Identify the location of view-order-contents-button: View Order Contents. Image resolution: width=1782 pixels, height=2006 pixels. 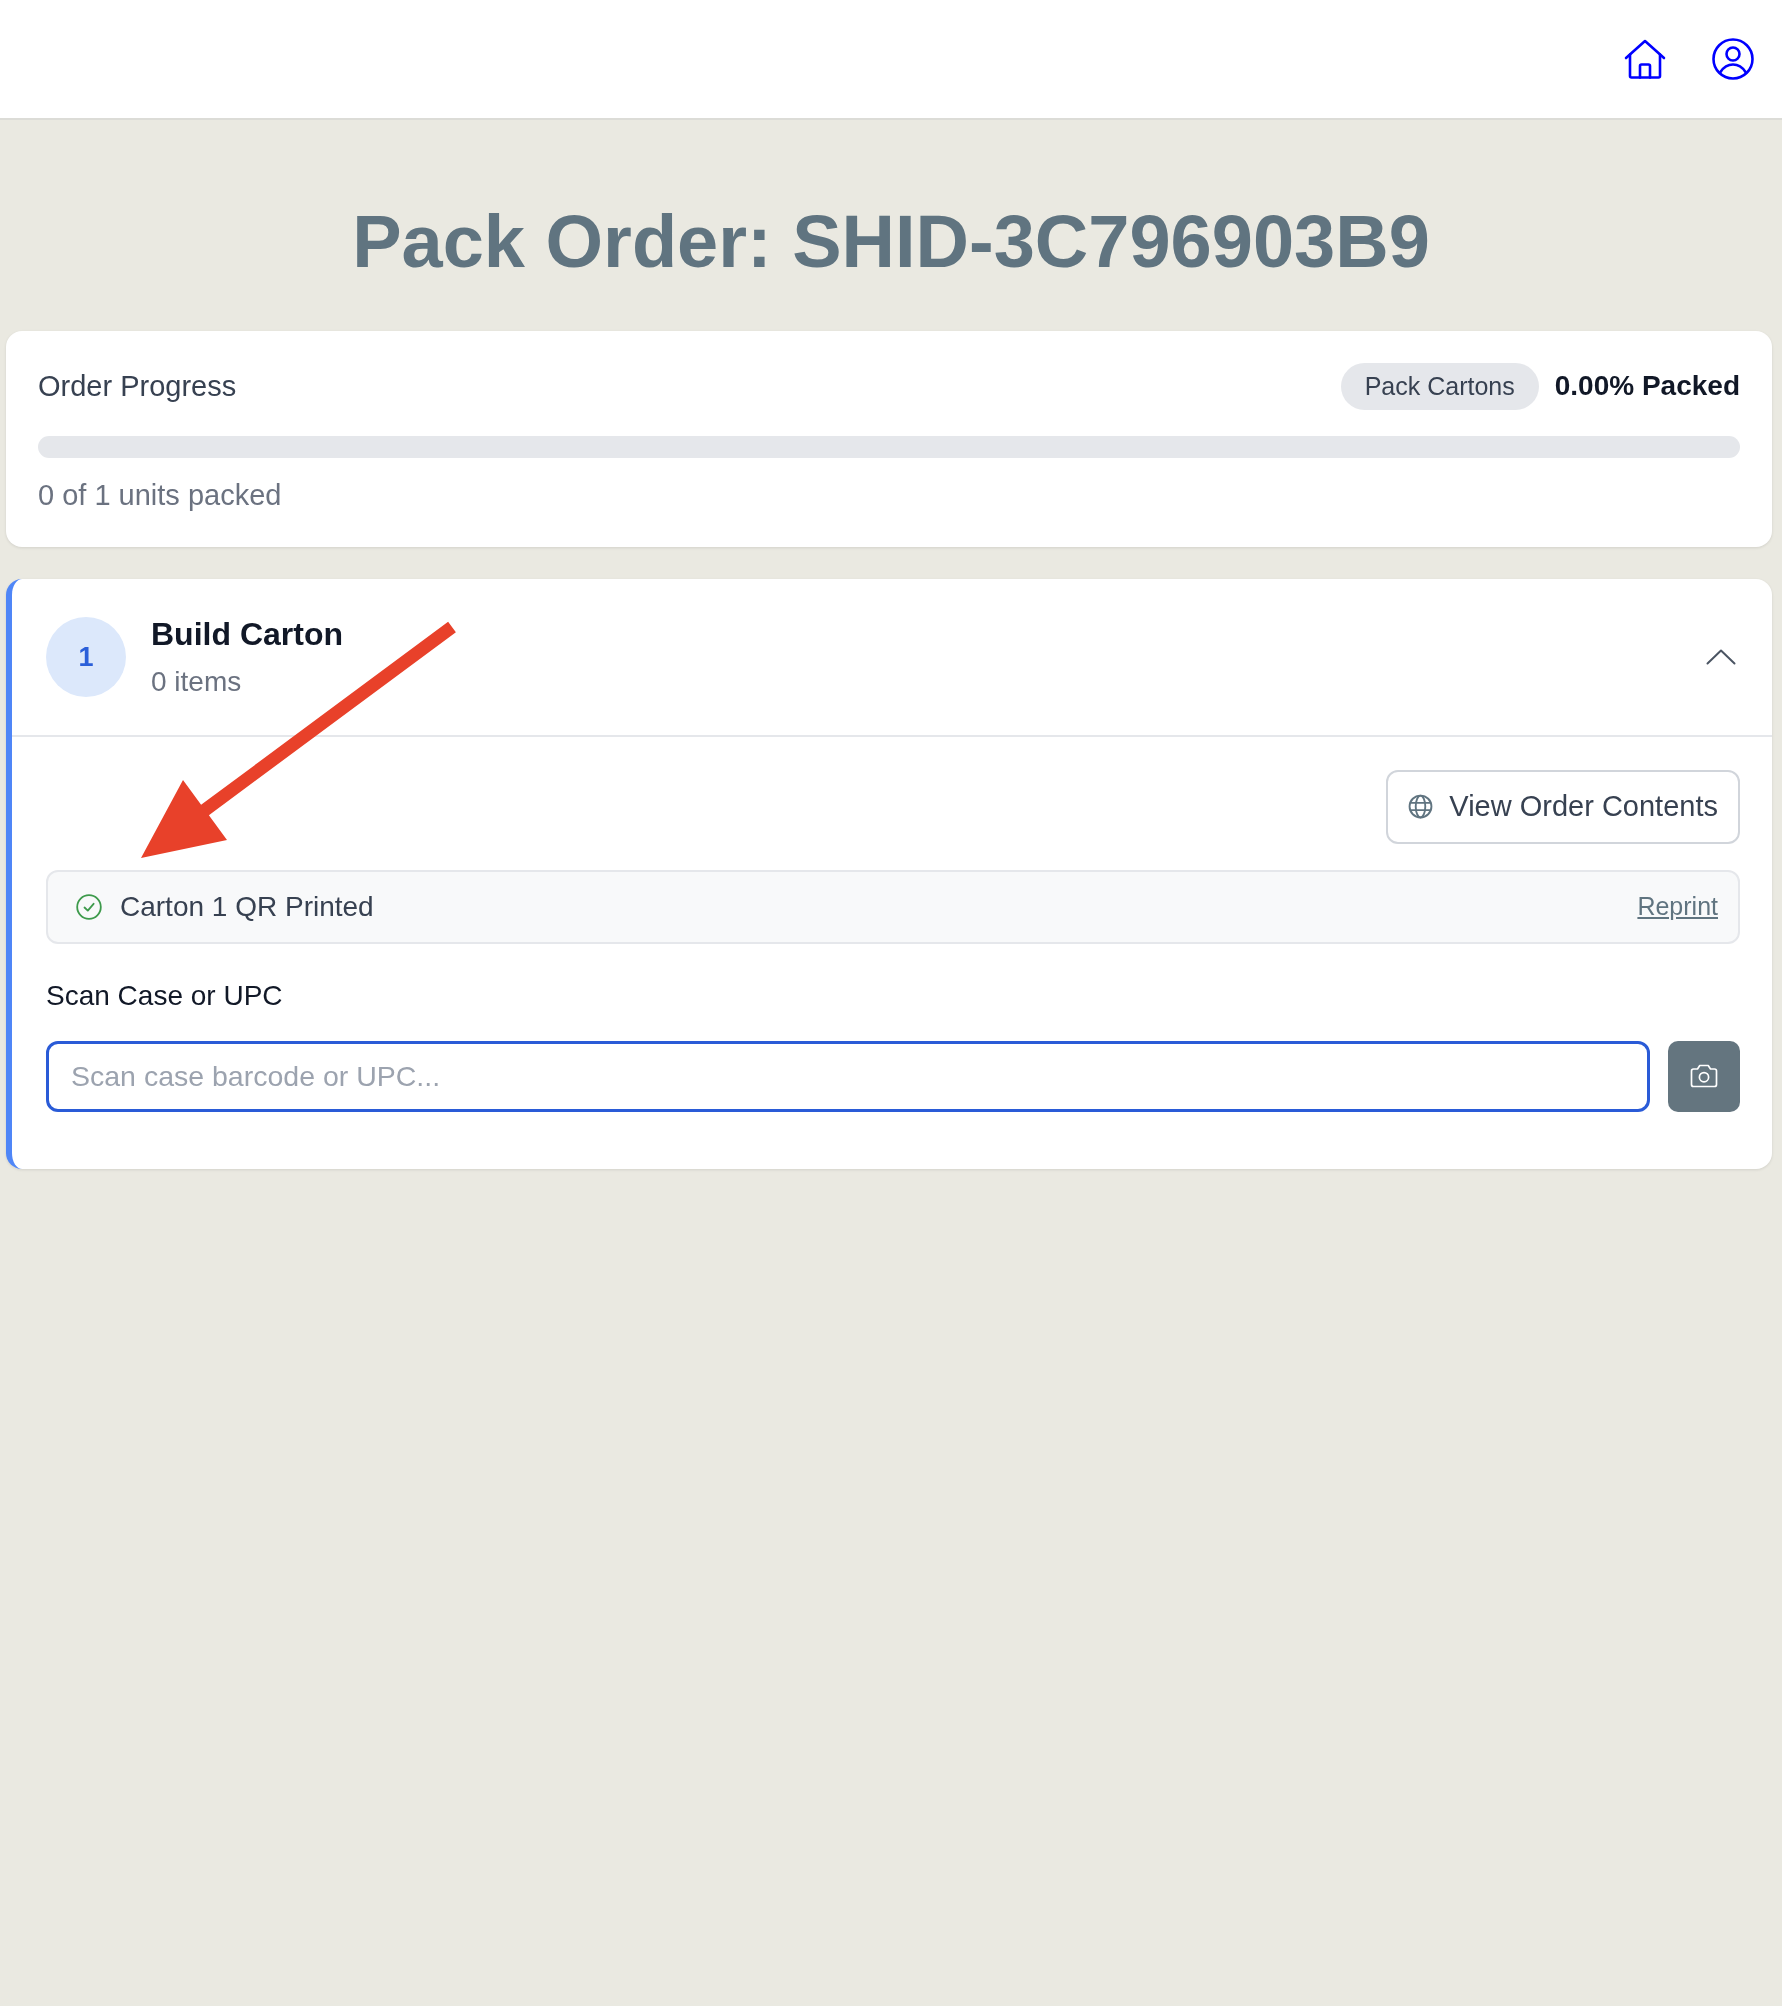
(1563, 806).